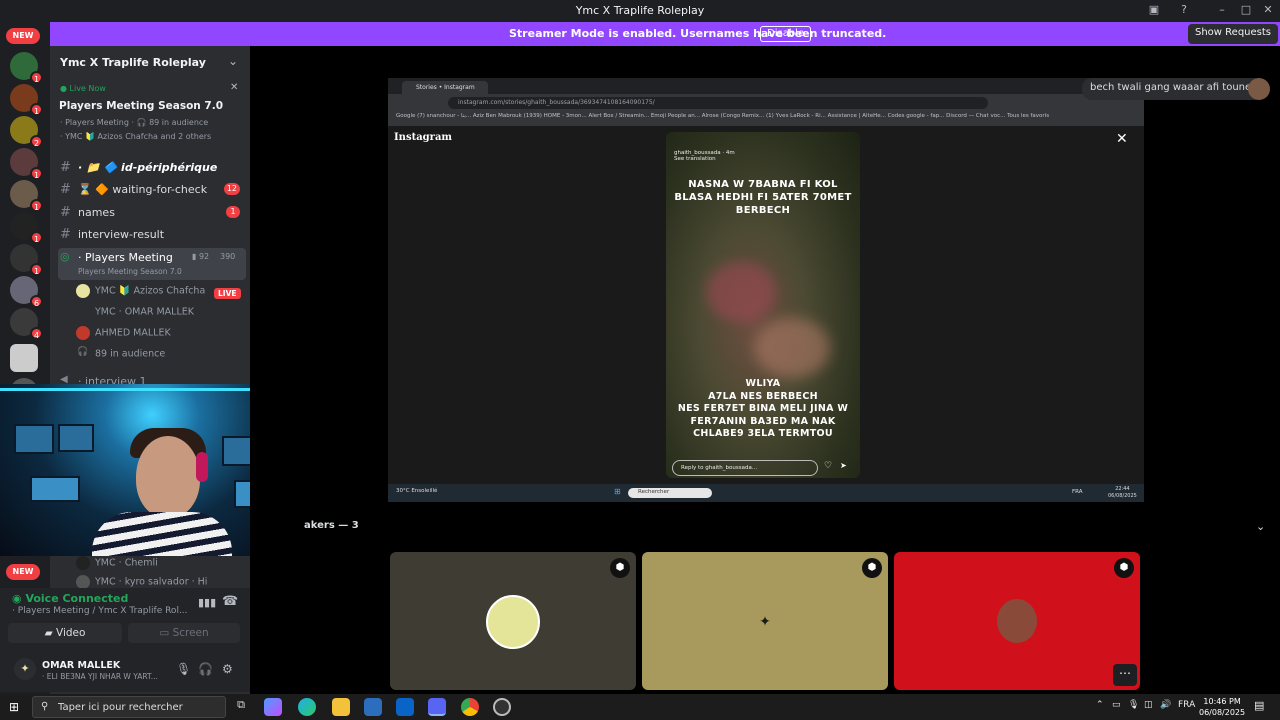 The height and width of the screenshot is (720, 1280). I want to click on live-now-label: ● Live Now, so click(83, 88).